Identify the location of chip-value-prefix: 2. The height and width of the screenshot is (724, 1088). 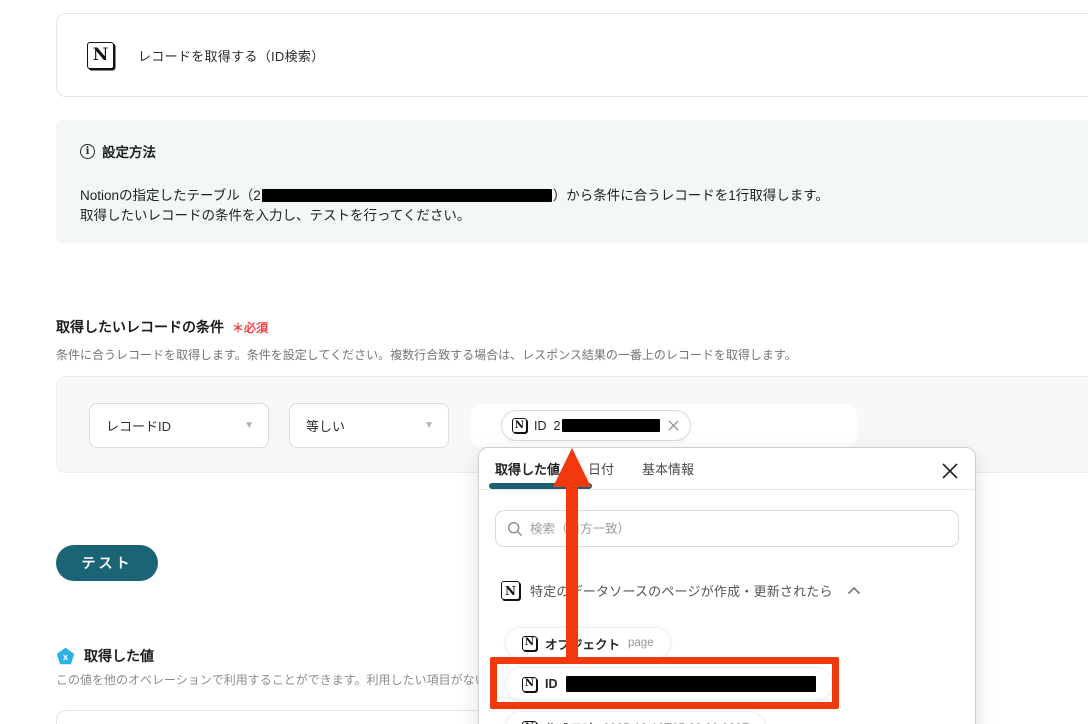
(557, 425).